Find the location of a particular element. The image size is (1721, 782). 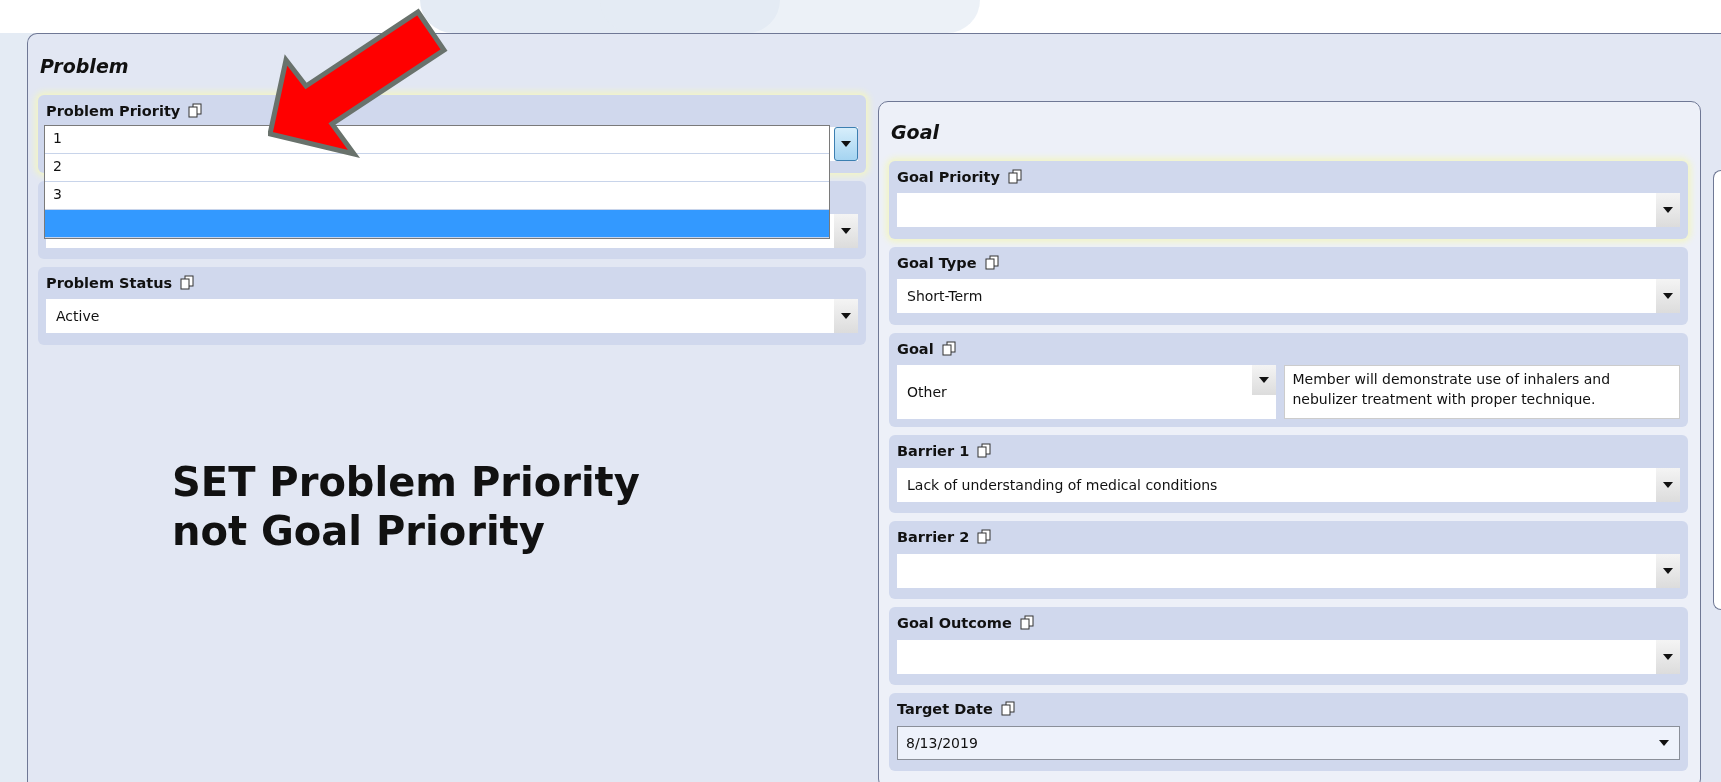

section-title: Goal is located at coordinates (916, 132).